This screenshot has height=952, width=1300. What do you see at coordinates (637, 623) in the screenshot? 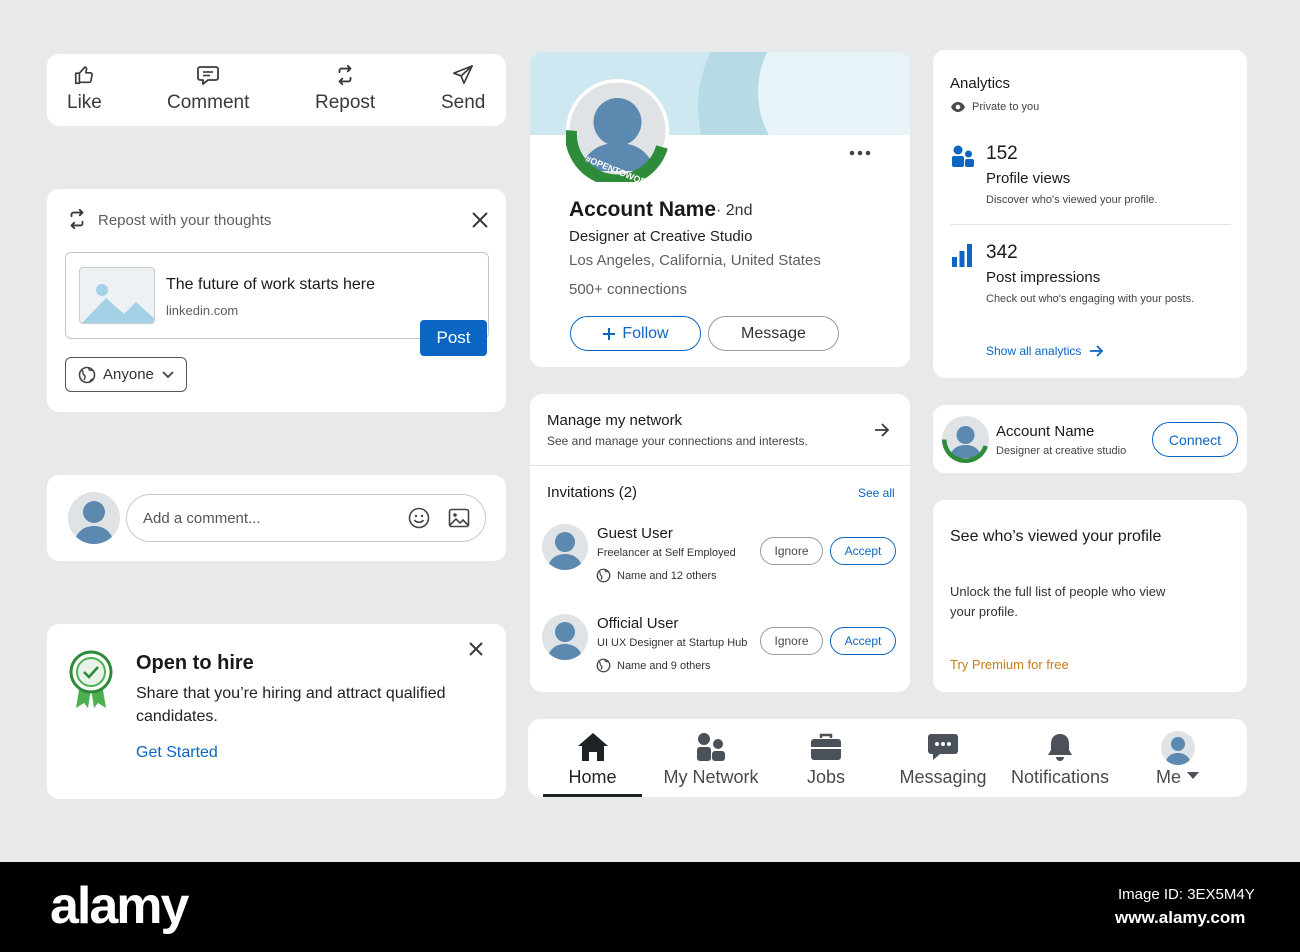
I see `invitation-name: Official User` at bounding box center [637, 623].